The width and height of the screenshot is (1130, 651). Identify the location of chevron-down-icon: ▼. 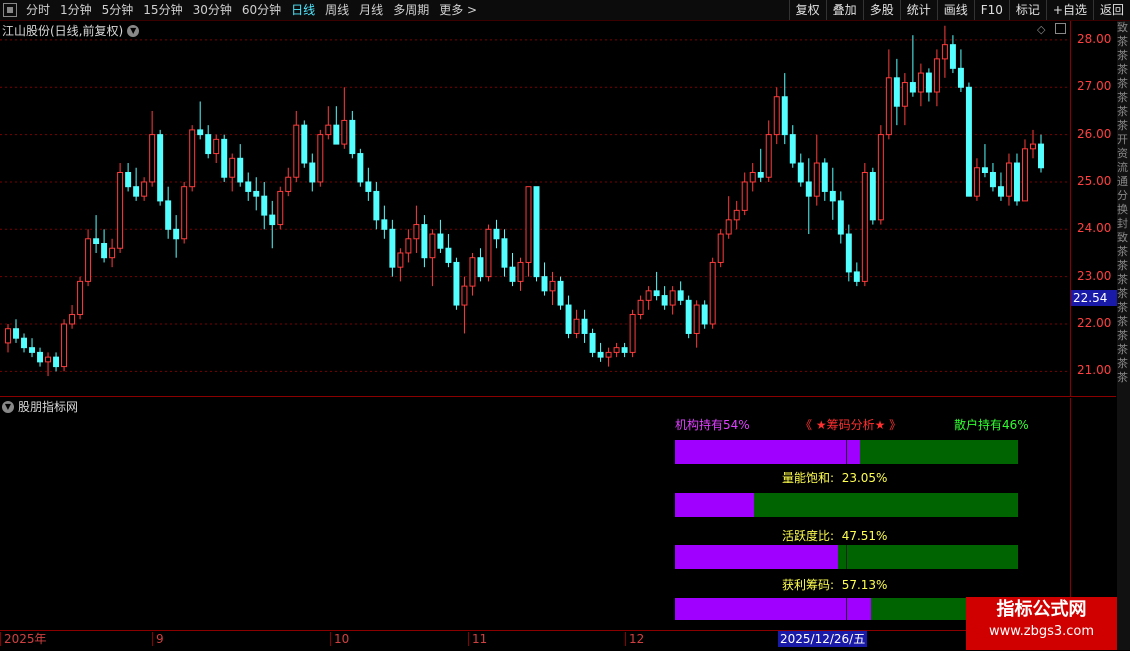
(133, 30).